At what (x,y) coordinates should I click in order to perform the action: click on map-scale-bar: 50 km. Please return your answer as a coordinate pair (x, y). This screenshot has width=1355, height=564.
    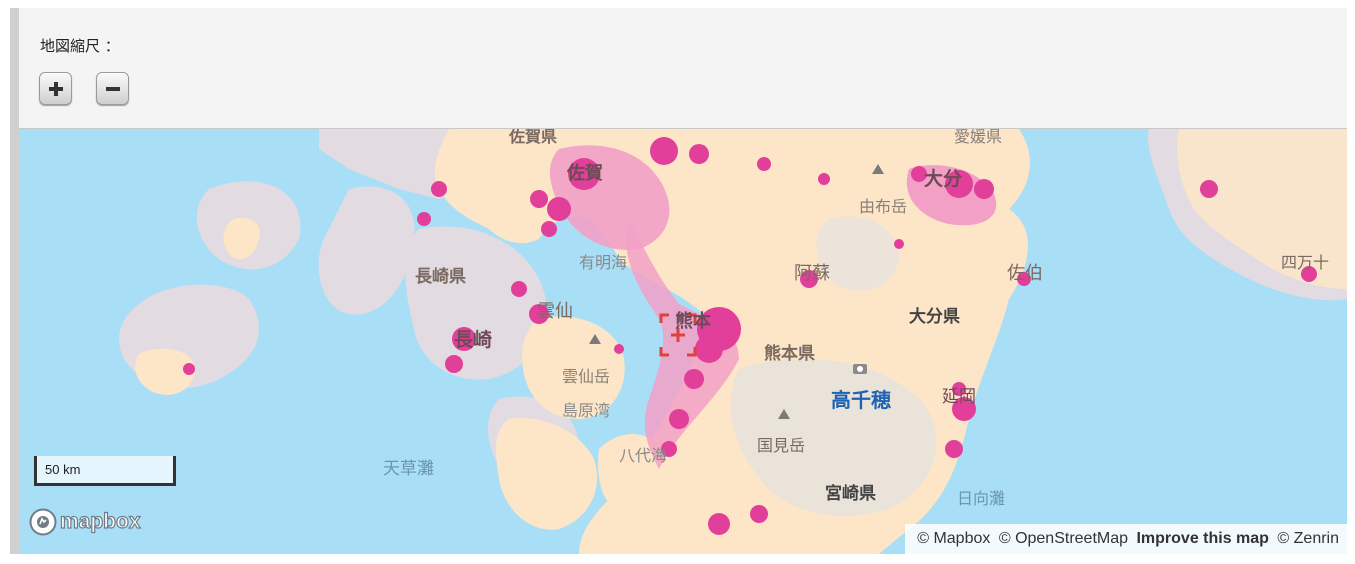
    Looking at the image, I should click on (105, 471).